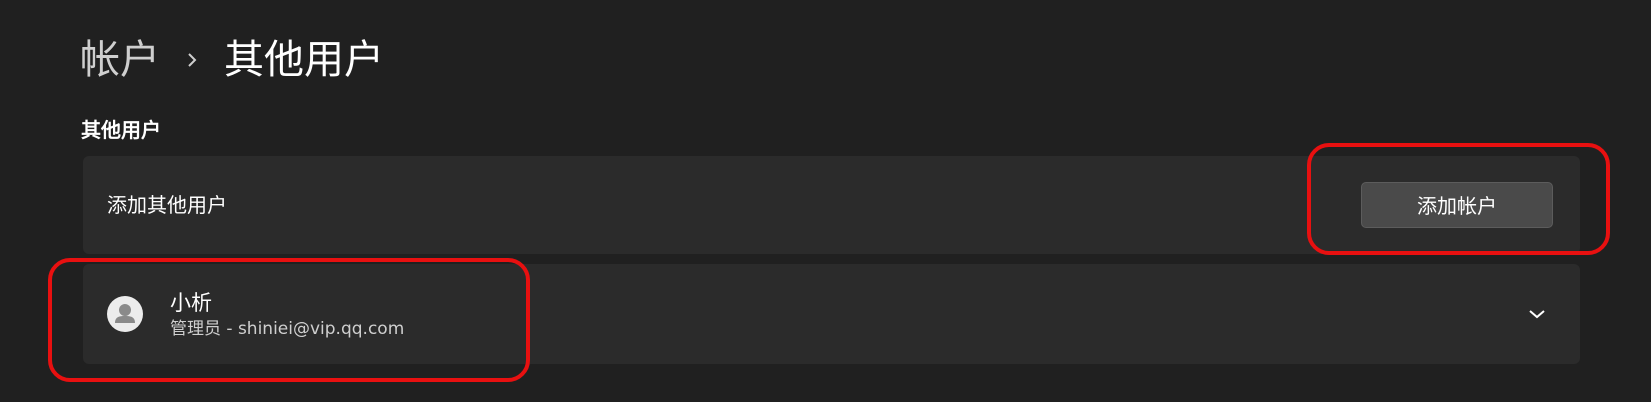 The width and height of the screenshot is (1651, 402). Describe the element at coordinates (1537, 314) in the screenshot. I see `chevron-down-icon` at that location.